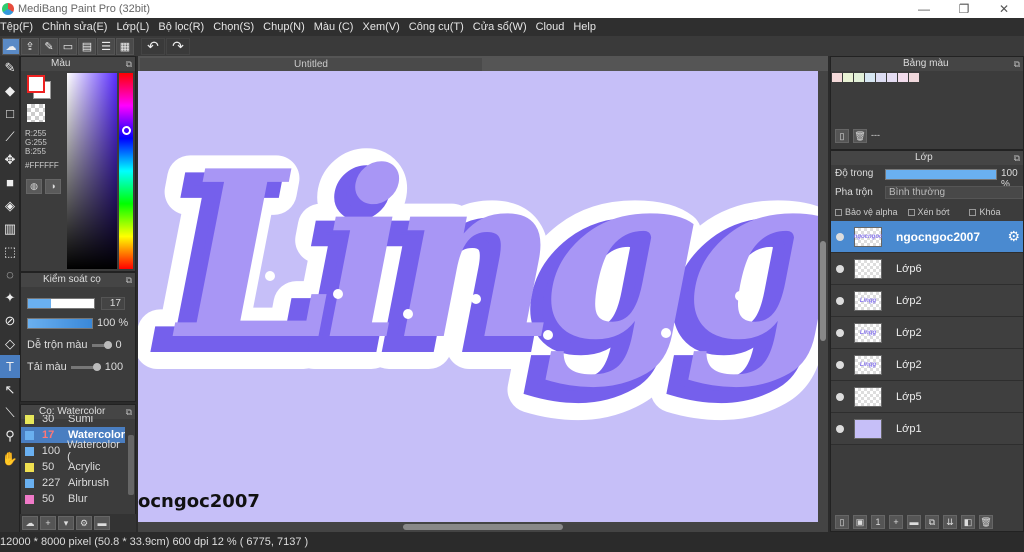  What do you see at coordinates (914, 522) in the screenshot?
I see `new-folder-icon: ▬` at bounding box center [914, 522].